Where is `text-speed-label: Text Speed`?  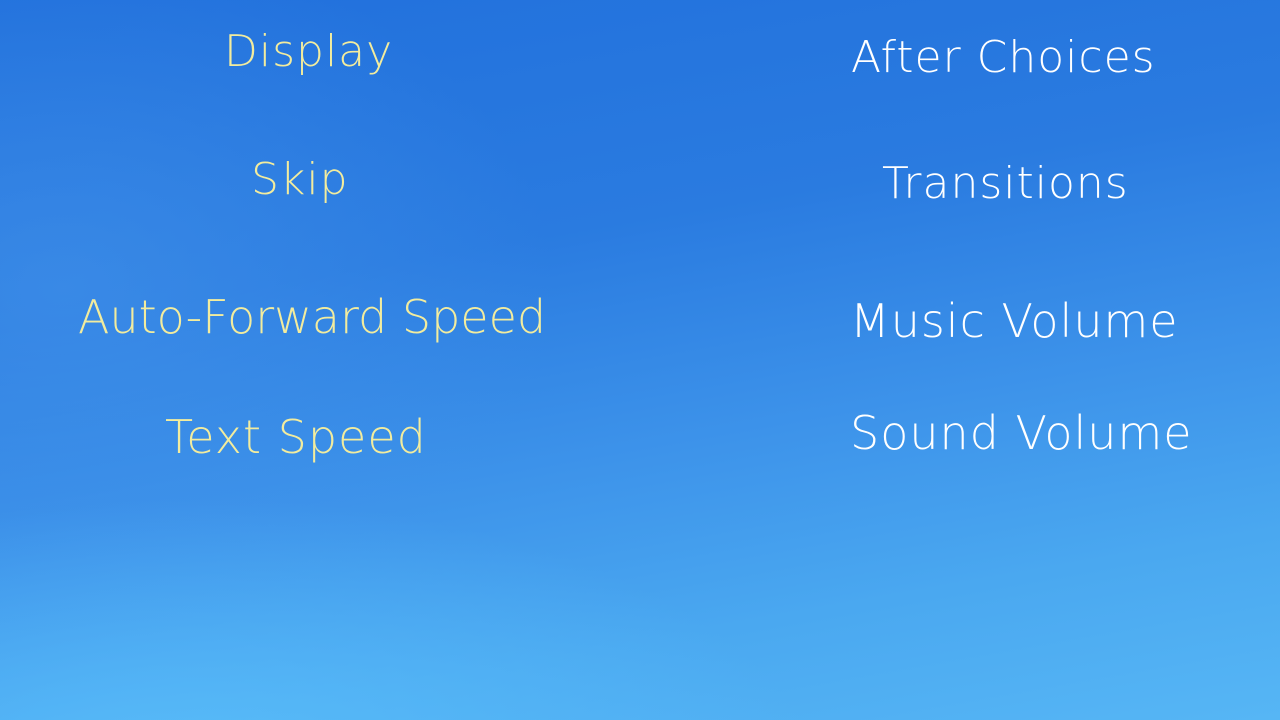
text-speed-label: Text Speed is located at coordinates (296, 437).